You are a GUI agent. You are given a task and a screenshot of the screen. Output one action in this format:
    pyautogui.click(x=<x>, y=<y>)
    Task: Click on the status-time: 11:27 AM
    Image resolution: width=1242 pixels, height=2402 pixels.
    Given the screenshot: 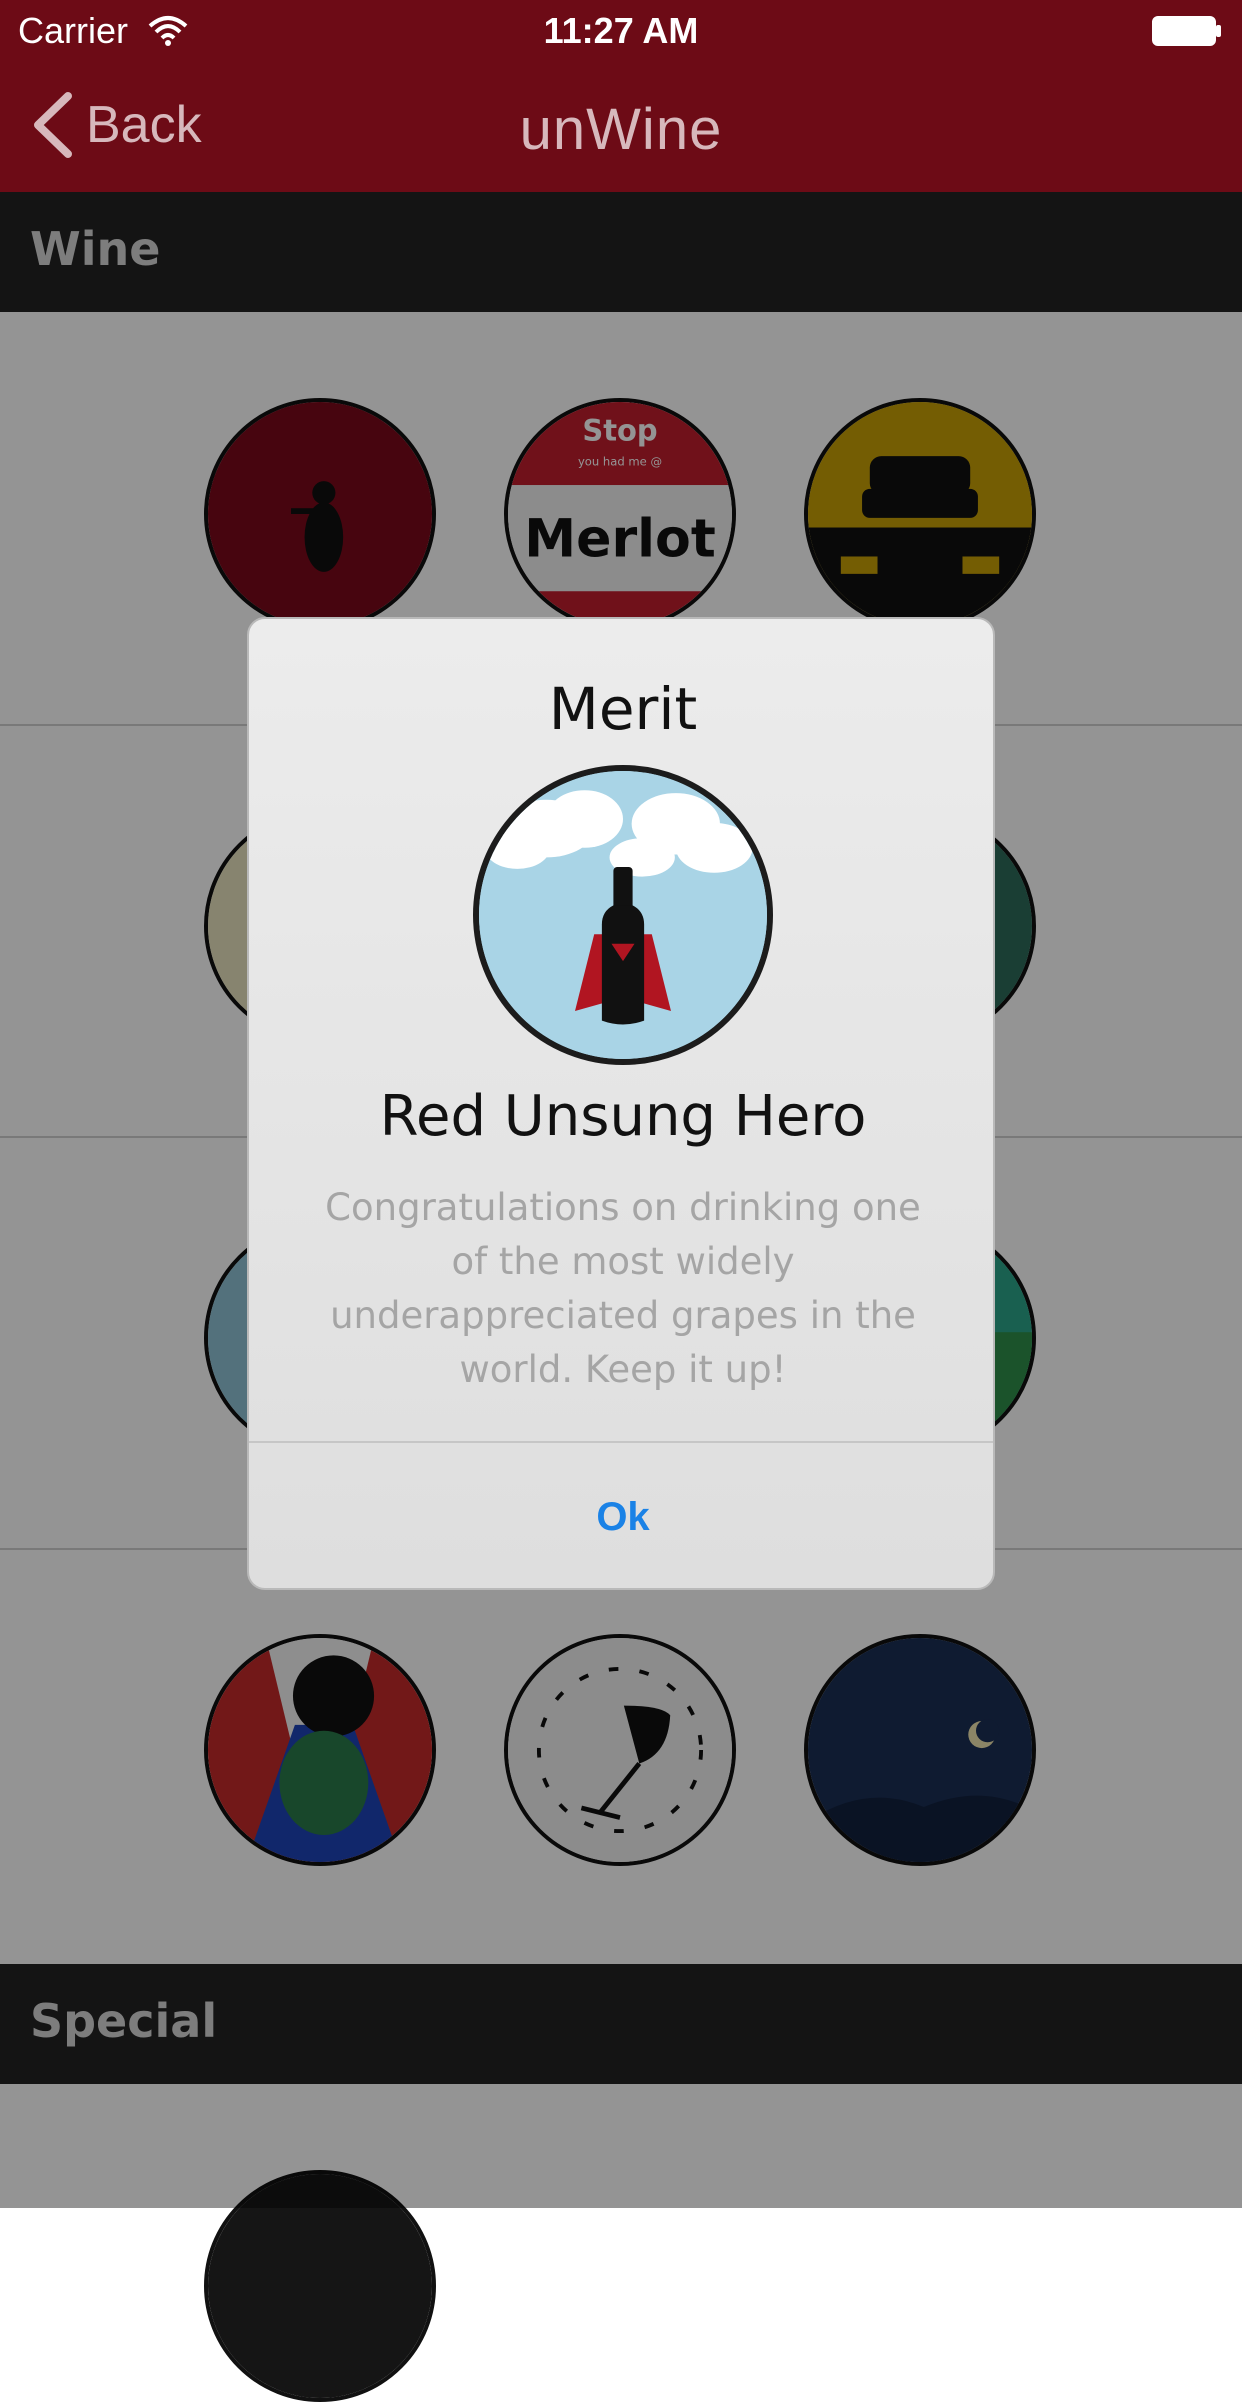 What is the action you would take?
    pyautogui.click(x=621, y=30)
    